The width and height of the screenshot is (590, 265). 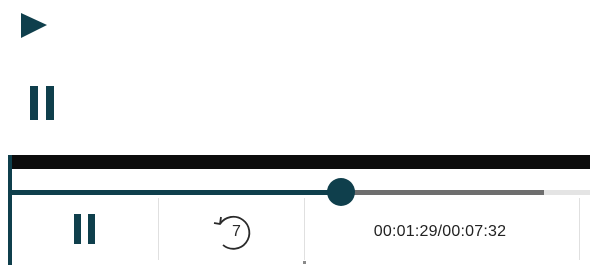 I want to click on time-display: 00:01:29/00:07:32, so click(x=440, y=231).